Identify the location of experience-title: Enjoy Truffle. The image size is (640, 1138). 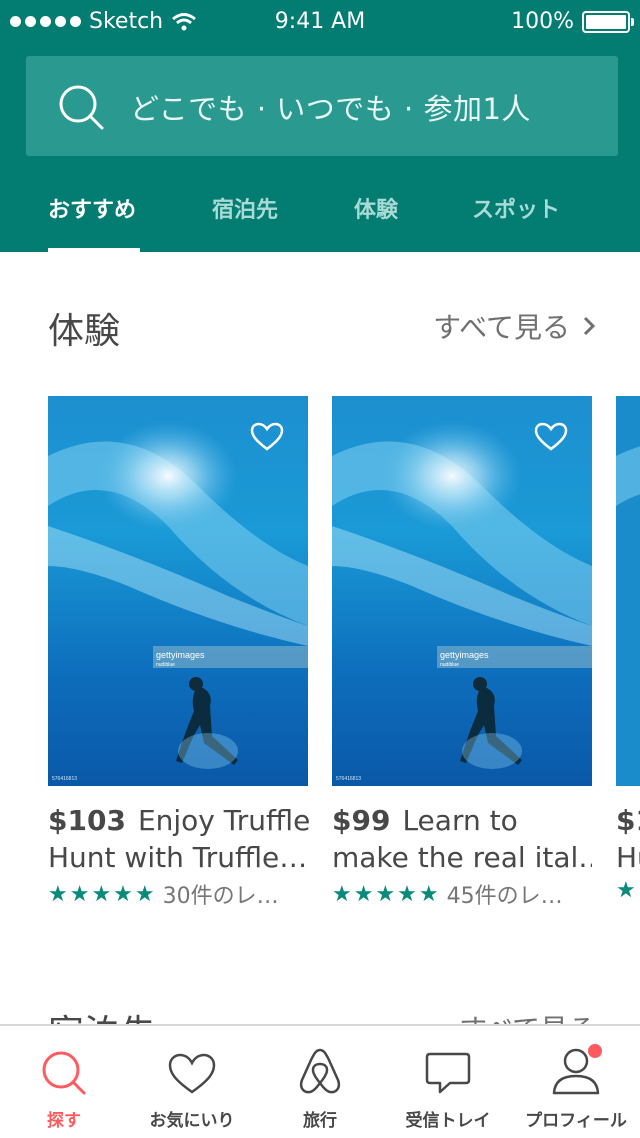
(224, 820).